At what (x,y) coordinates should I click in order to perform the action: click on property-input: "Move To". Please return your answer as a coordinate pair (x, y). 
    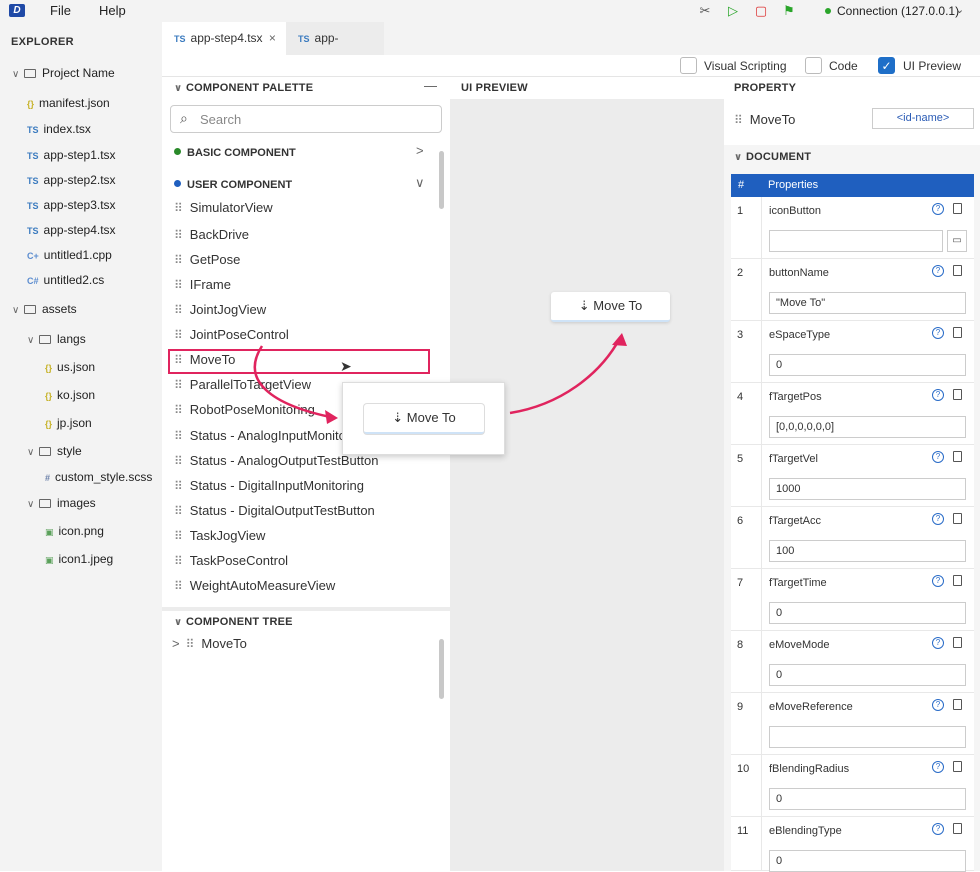
    Looking at the image, I should click on (867, 303).